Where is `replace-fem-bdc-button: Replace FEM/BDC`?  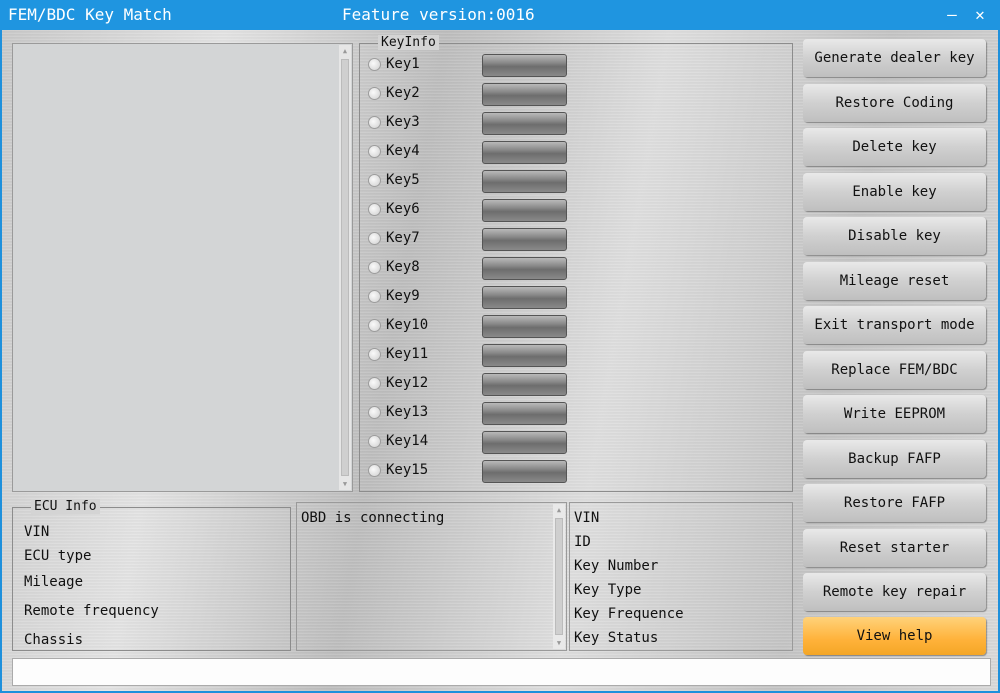
replace-fem-bdc-button: Replace FEM/BDC is located at coordinates (894, 370).